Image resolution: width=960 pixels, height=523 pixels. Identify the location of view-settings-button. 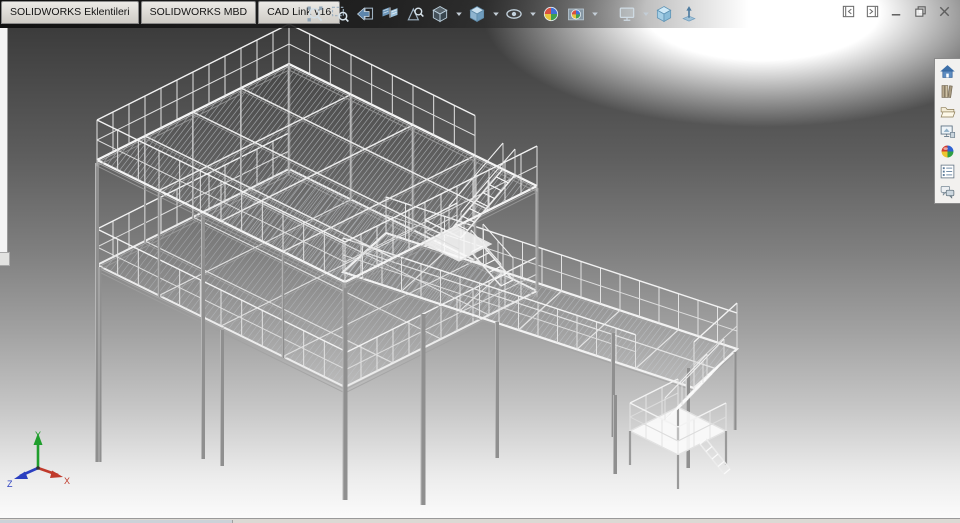
(627, 14).